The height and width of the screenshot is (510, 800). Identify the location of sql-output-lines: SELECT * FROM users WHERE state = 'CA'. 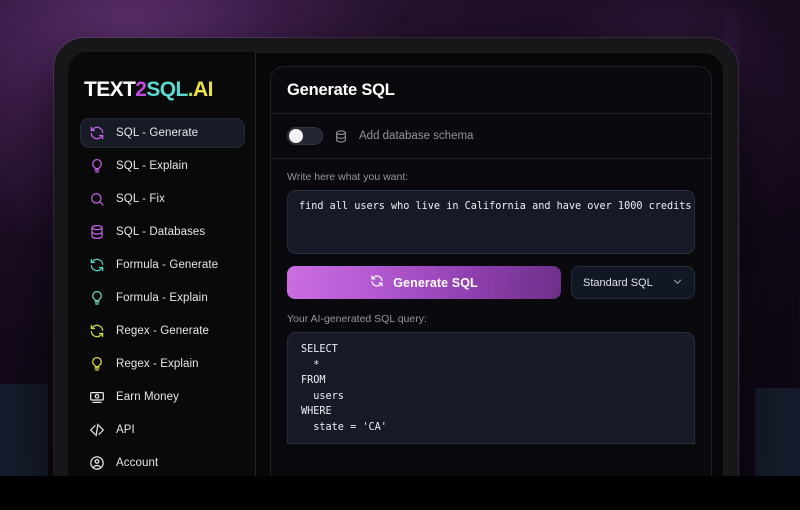
(491, 389).